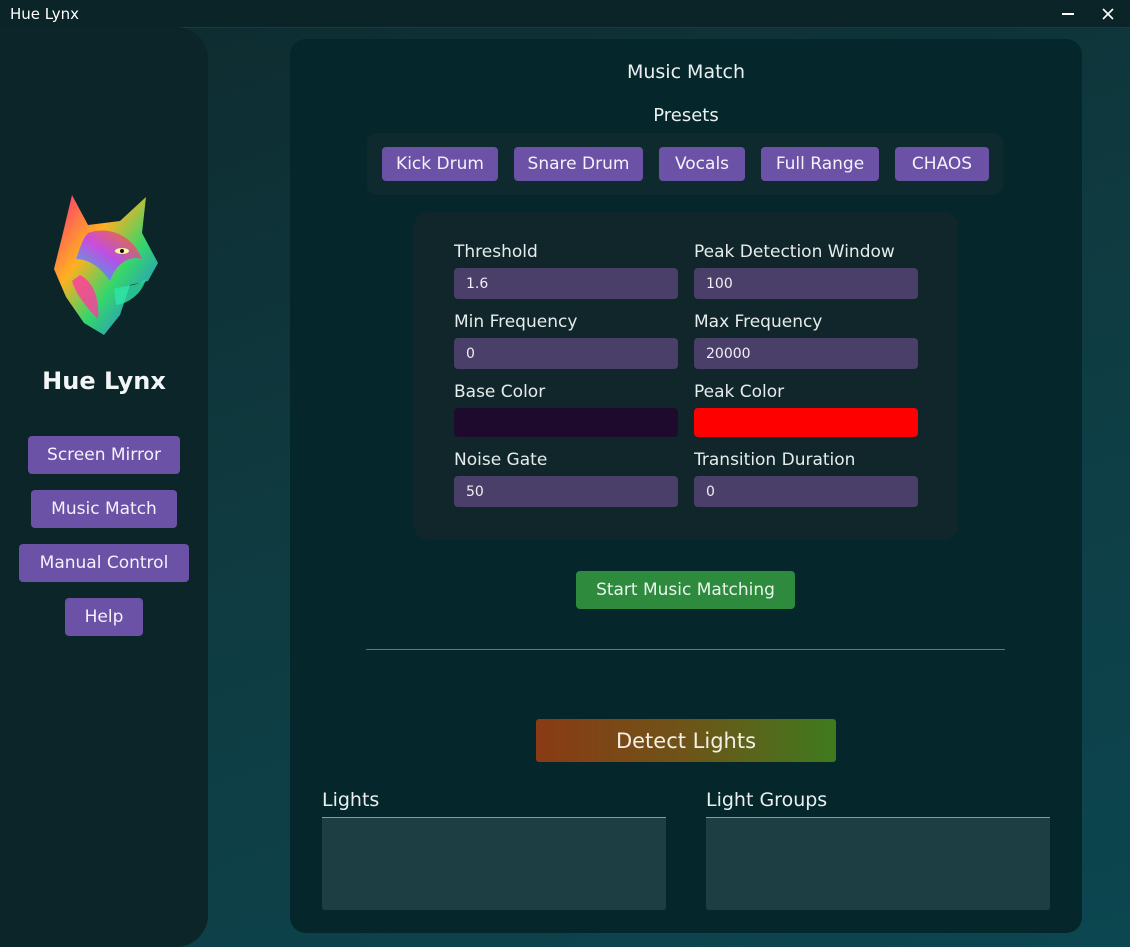  Describe the element at coordinates (794, 252) in the screenshot. I see `peak-window-label: Peak Detection Window` at that location.